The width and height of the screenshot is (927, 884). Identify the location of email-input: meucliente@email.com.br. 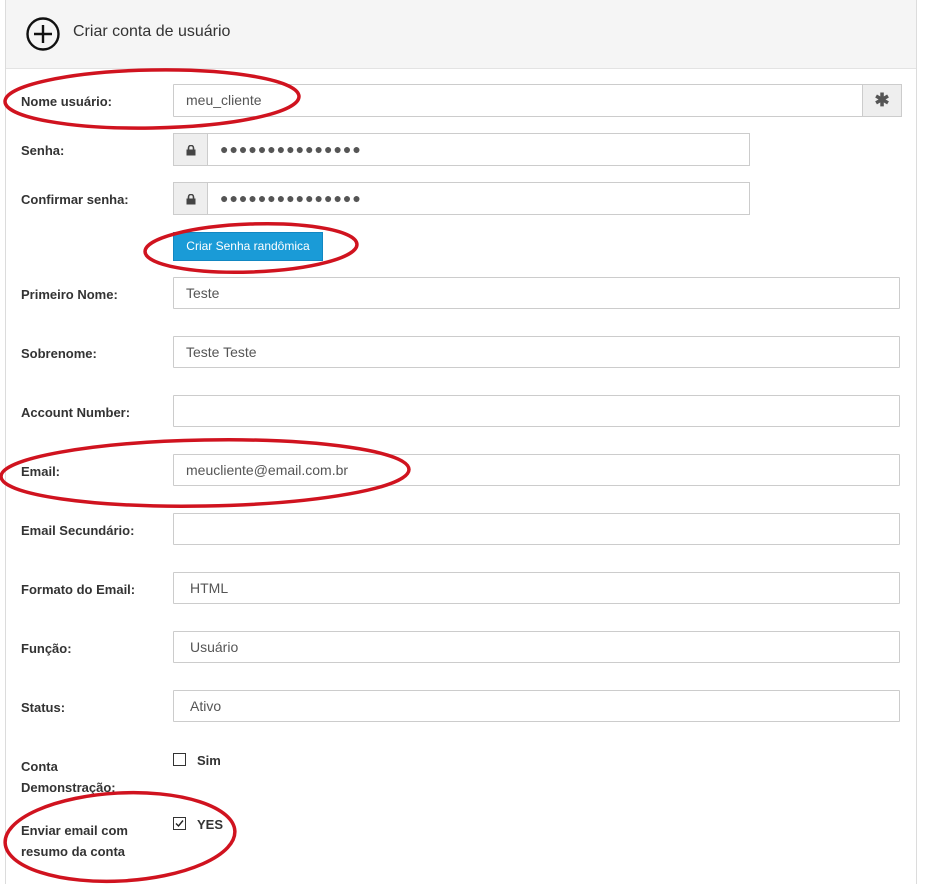
(536, 470).